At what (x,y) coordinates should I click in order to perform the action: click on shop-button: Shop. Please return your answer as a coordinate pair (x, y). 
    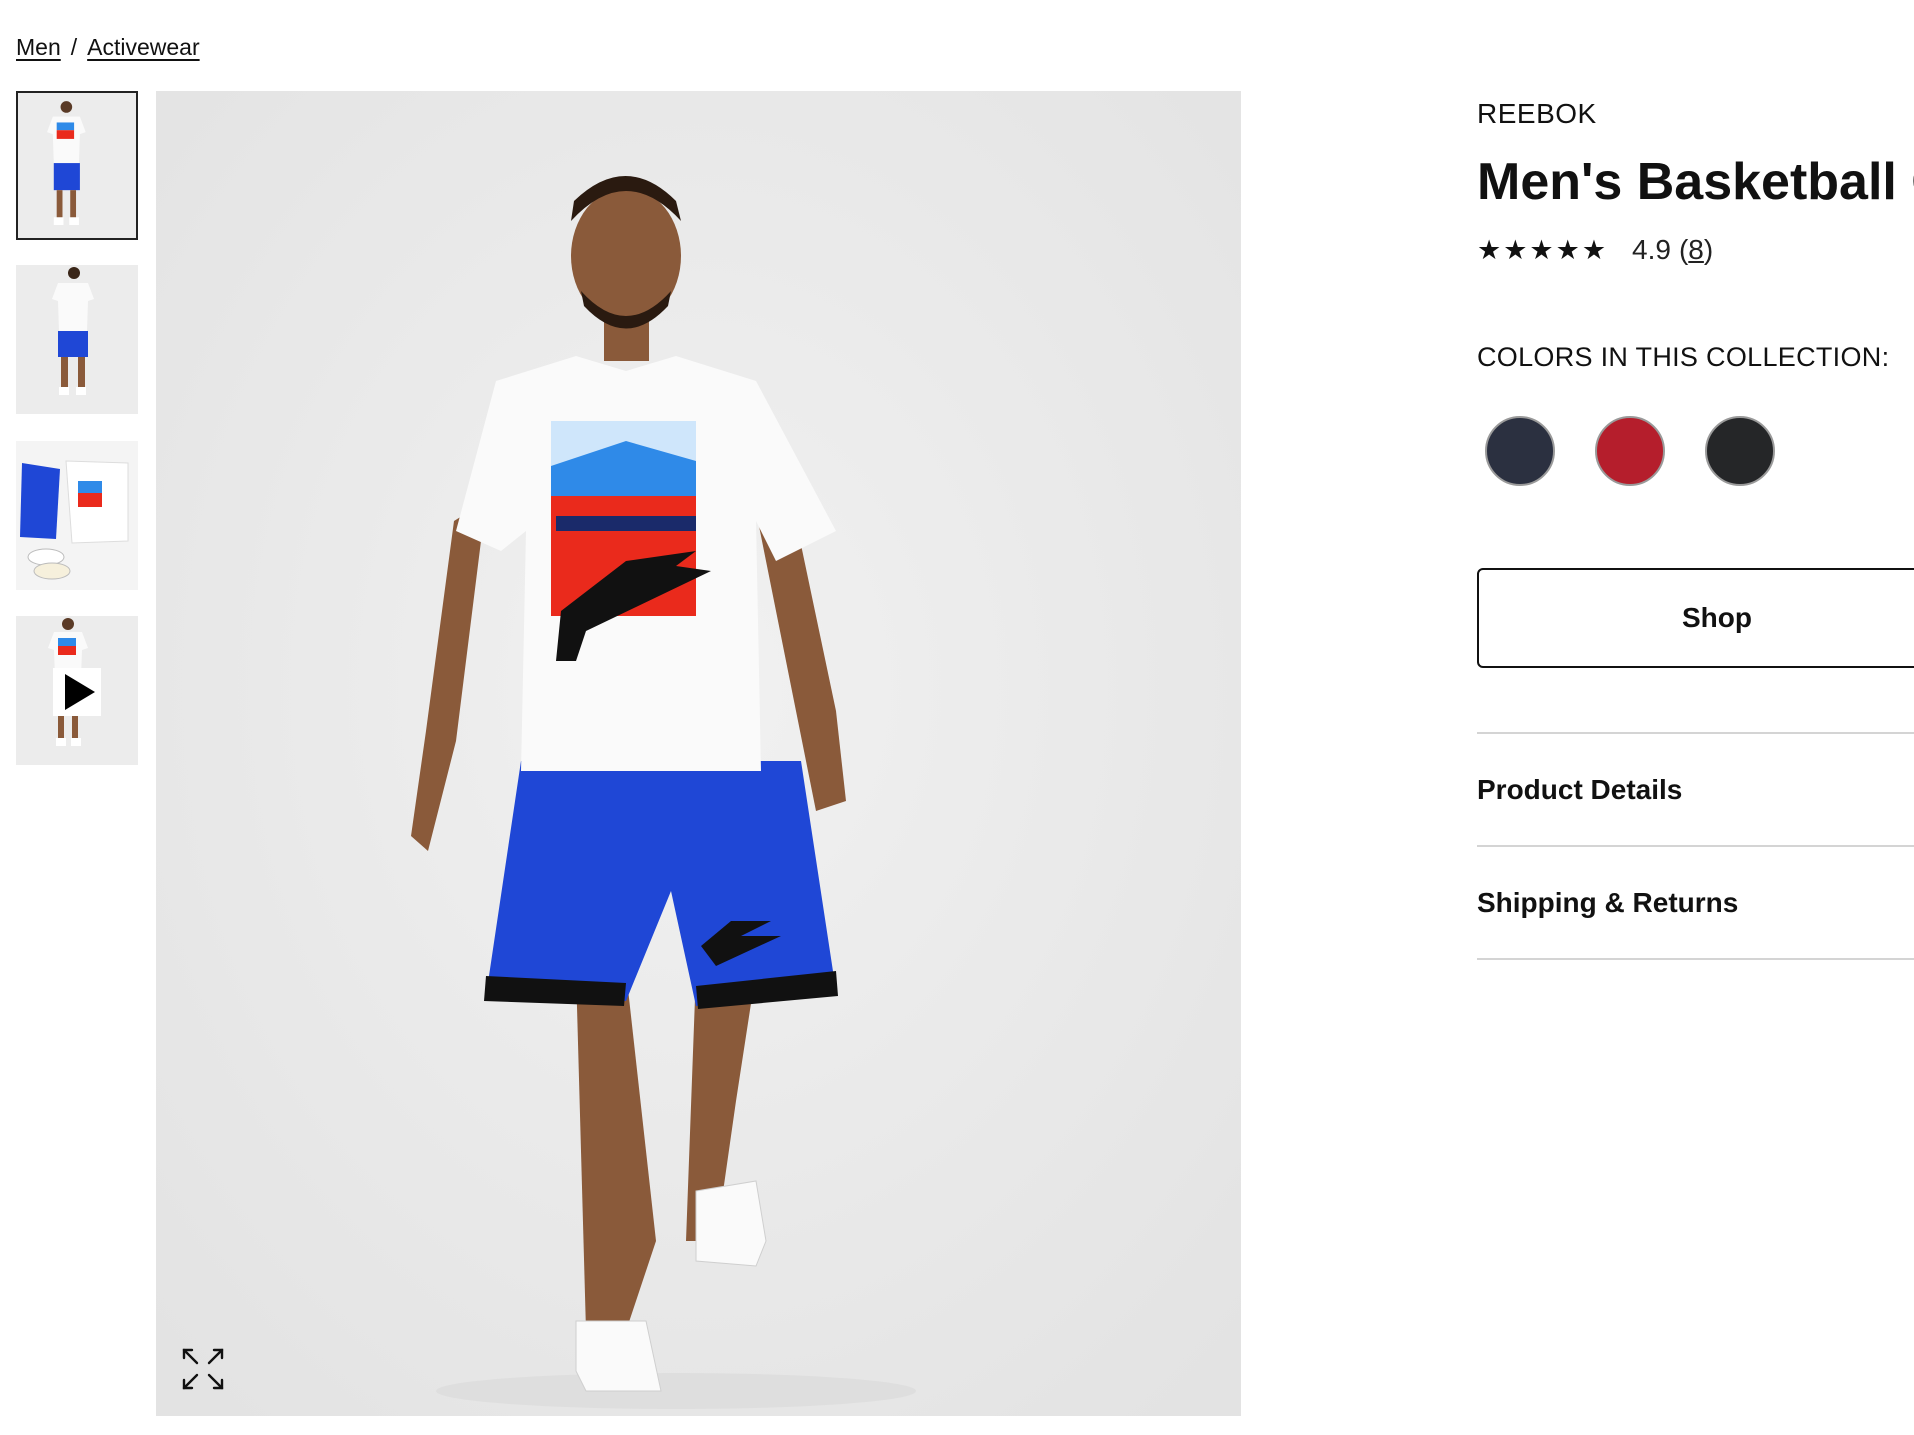
    Looking at the image, I should click on (1695, 618).